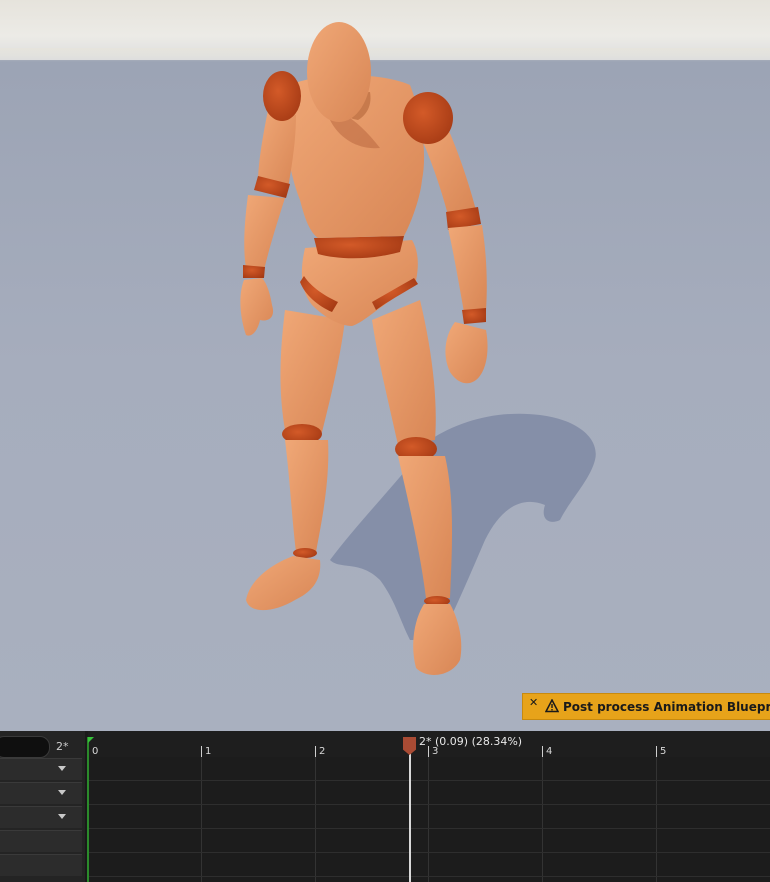 Image resolution: width=770 pixels, height=882 pixels. What do you see at coordinates (466, 353) in the screenshot?
I see `right-hand` at bounding box center [466, 353].